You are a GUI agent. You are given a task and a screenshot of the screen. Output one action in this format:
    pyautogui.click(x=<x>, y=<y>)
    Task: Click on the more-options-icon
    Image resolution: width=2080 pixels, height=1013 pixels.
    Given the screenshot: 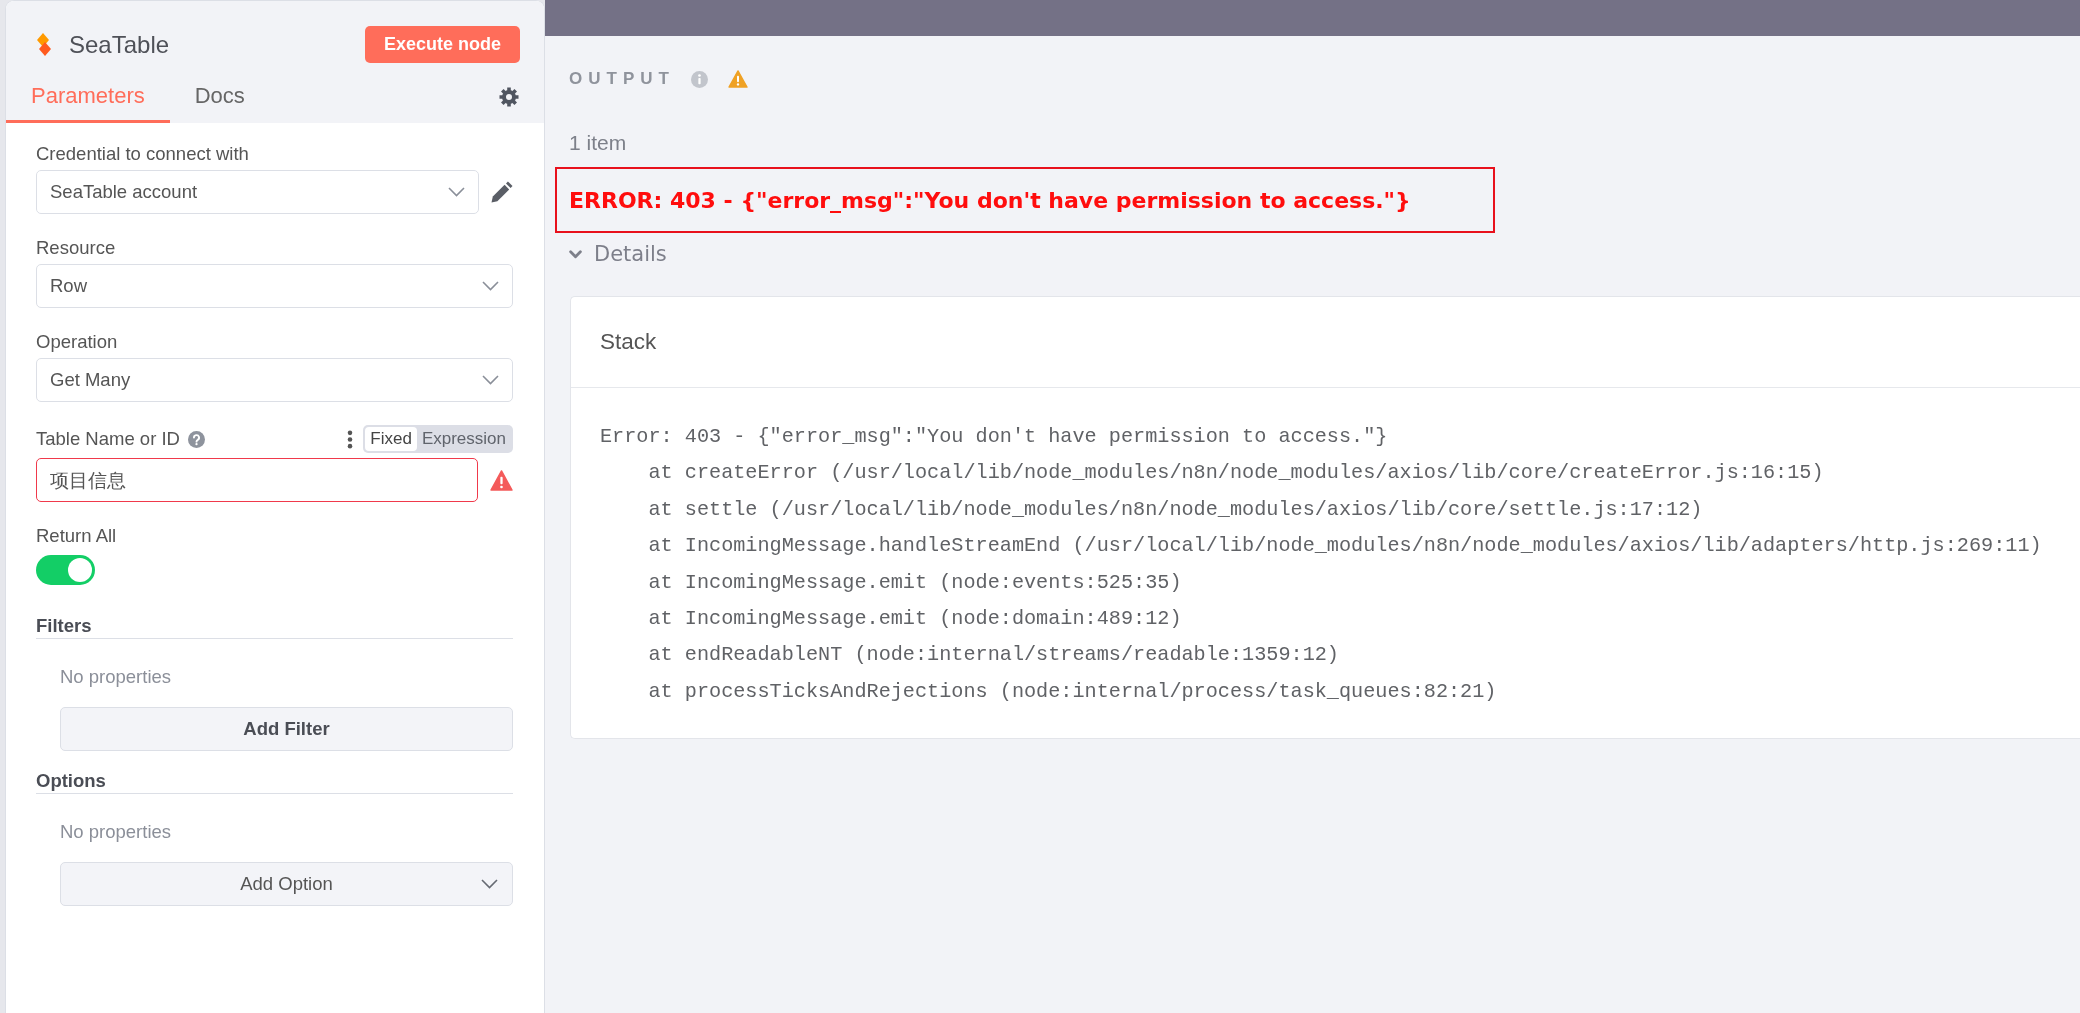 What is the action you would take?
    pyautogui.click(x=350, y=439)
    